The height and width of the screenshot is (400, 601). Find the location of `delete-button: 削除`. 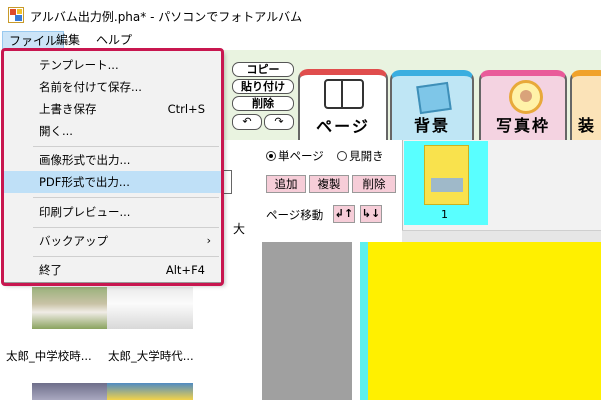

delete-button: 削除 is located at coordinates (263, 103).